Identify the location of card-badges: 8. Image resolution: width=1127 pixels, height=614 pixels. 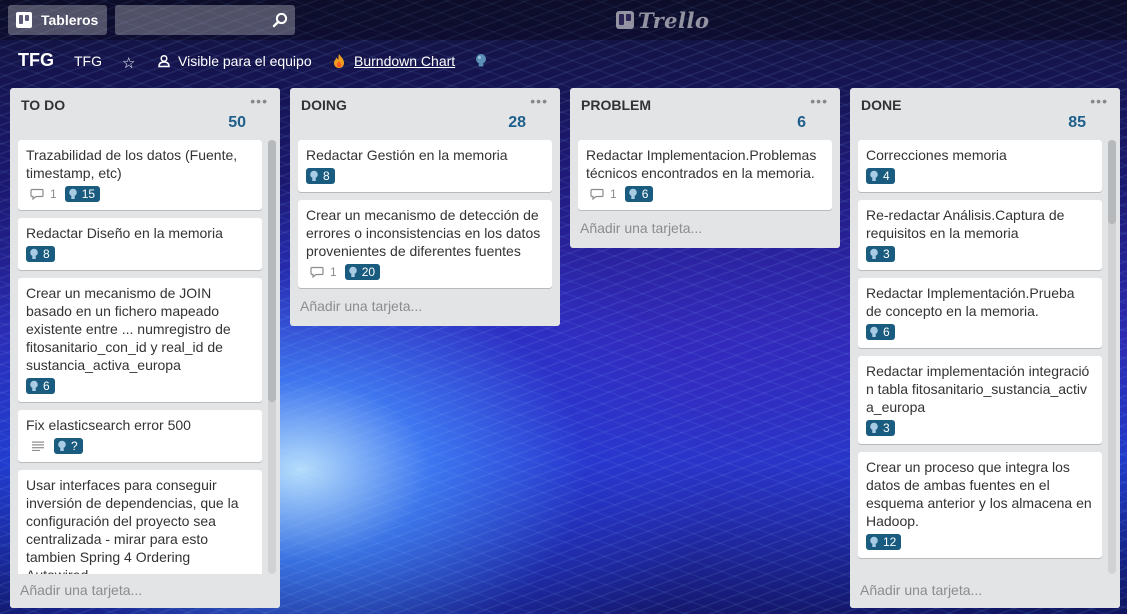
(140, 254).